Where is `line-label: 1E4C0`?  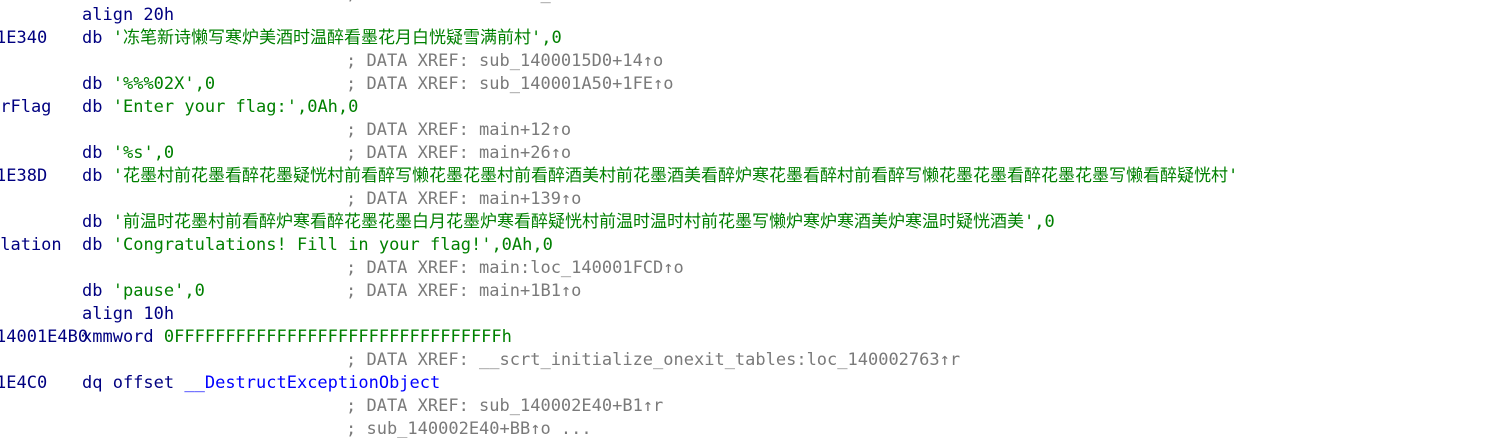 line-label: 1E4C0 is located at coordinates (23, 383).